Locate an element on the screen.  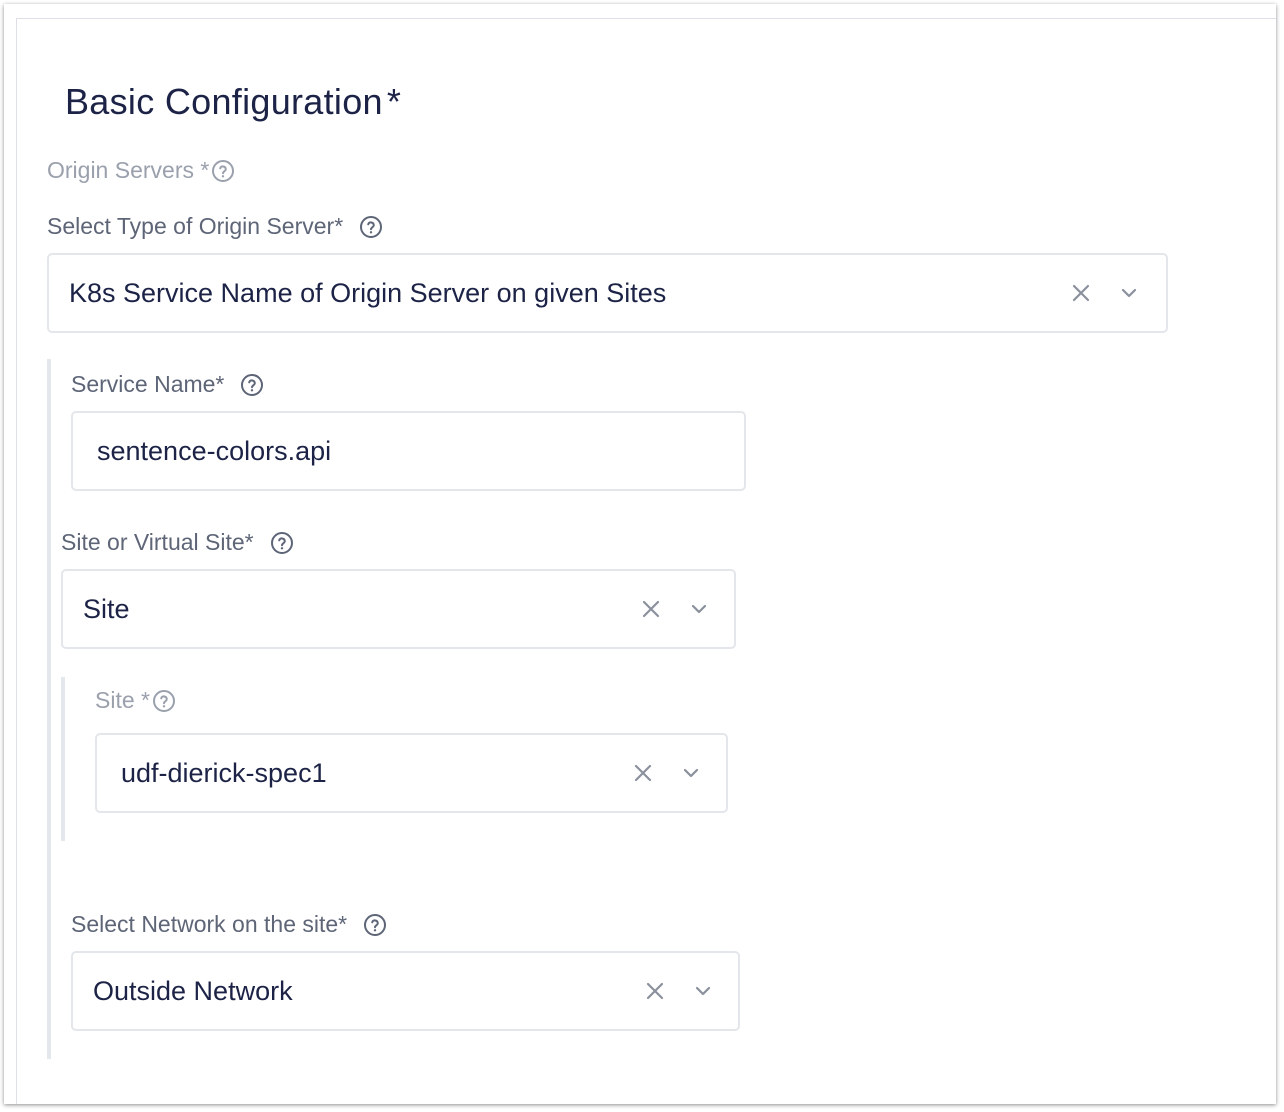
site-label: Site * is located at coordinates (122, 700).